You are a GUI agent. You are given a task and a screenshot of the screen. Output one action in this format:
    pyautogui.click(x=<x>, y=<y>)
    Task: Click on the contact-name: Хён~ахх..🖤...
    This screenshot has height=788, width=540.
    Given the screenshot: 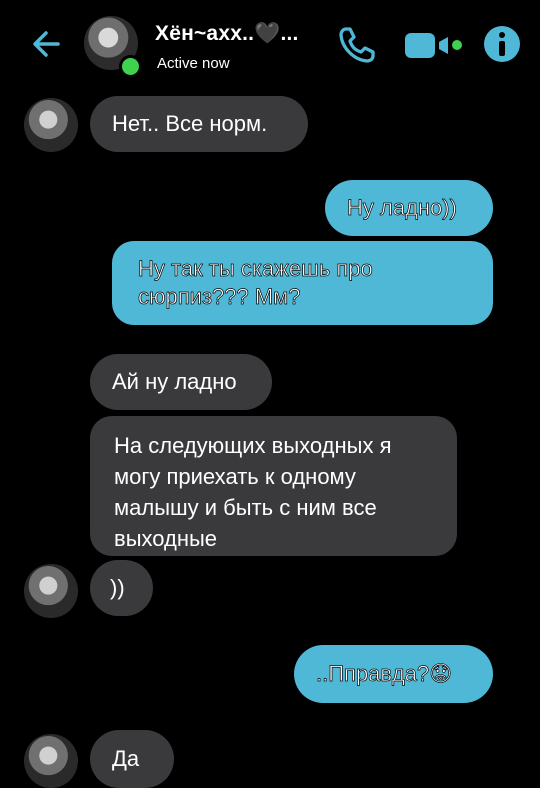 What is the action you would take?
    pyautogui.click(x=227, y=34)
    